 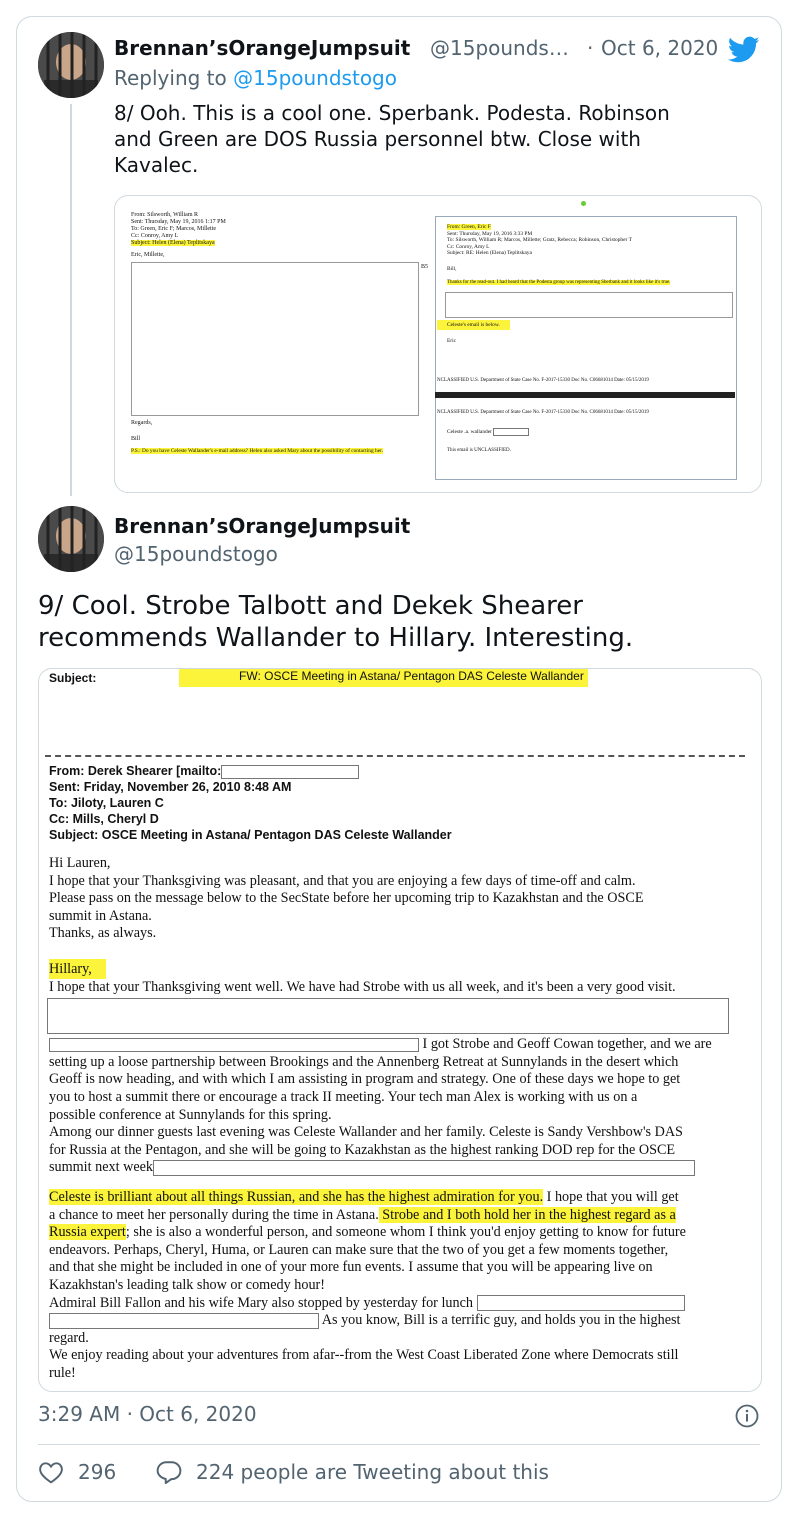 What do you see at coordinates (469, 432) in the screenshot?
I see `doc-line: Celeste .a. wallander` at bounding box center [469, 432].